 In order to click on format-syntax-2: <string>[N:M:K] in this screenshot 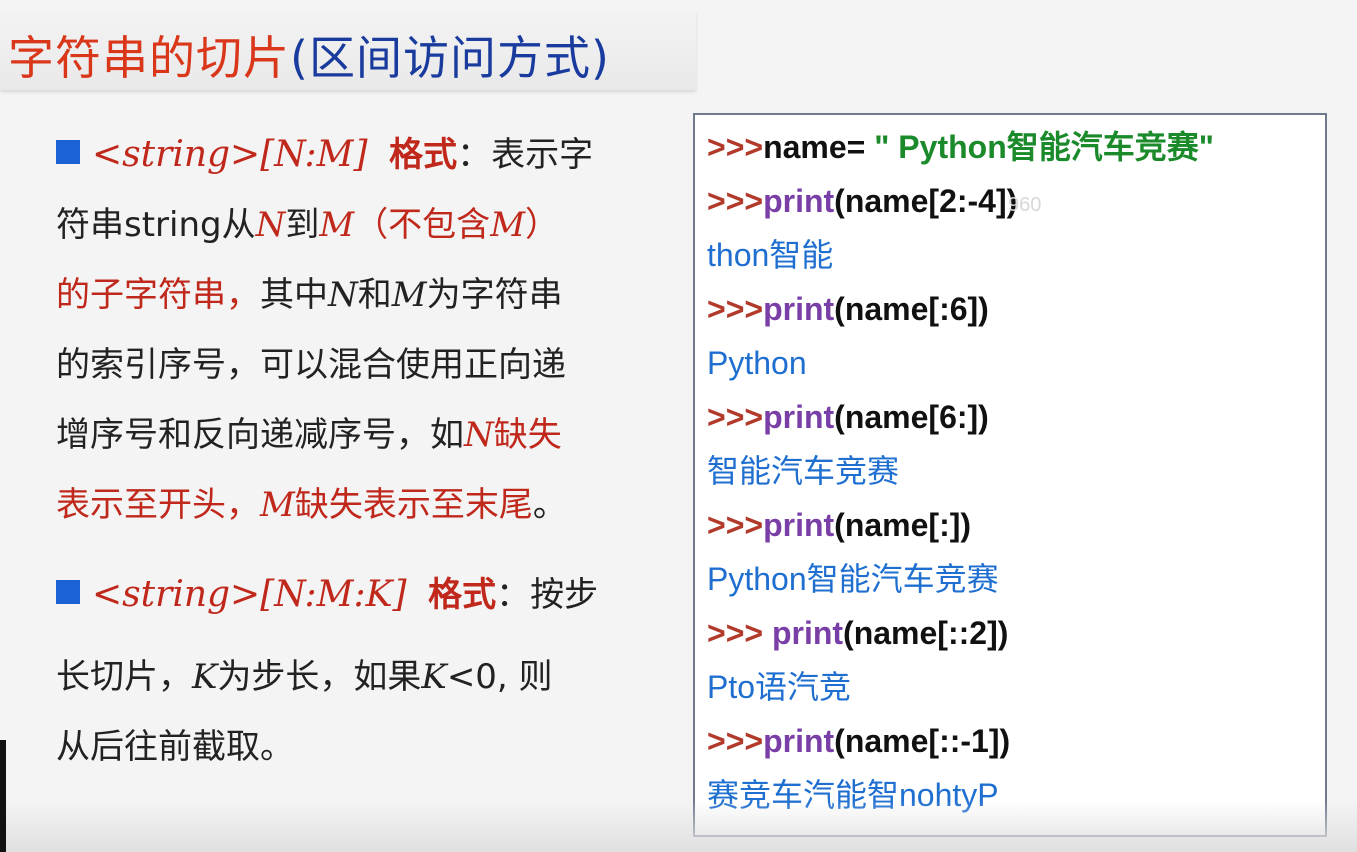, I will do `click(249, 594)`.